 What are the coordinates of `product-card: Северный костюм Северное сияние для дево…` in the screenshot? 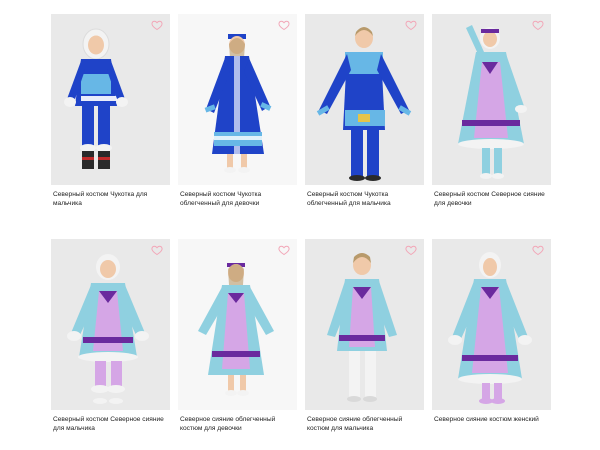 It's located at (491, 111).